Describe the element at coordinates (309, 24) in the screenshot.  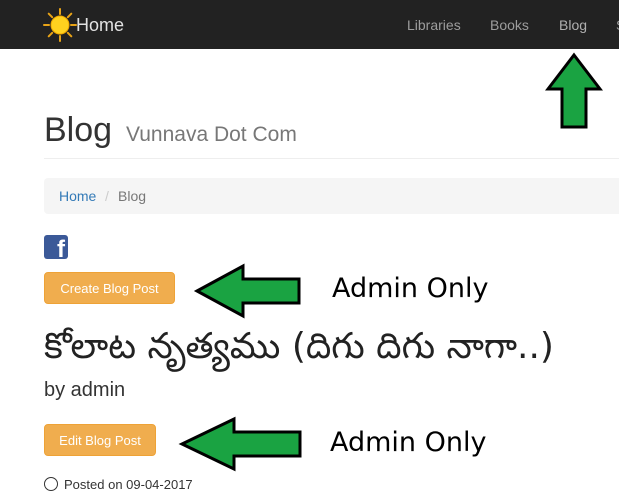
I see `top-navbar: Home Libraries Books Blog S` at that location.